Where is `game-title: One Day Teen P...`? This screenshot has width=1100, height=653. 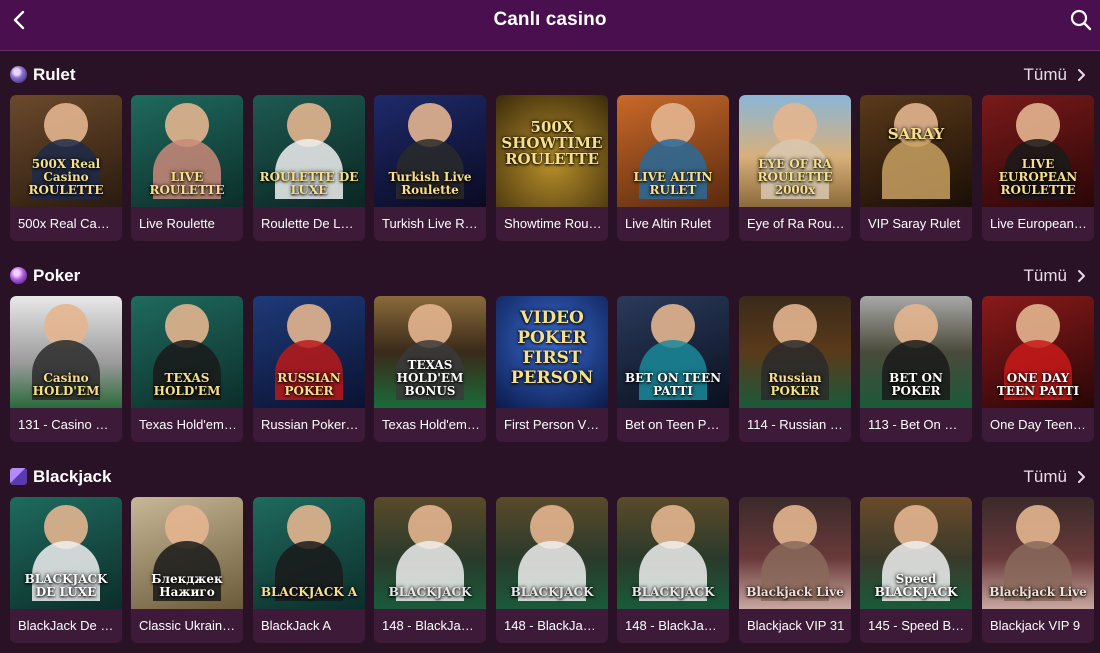 game-title: One Day Teen P... is located at coordinates (1039, 424).